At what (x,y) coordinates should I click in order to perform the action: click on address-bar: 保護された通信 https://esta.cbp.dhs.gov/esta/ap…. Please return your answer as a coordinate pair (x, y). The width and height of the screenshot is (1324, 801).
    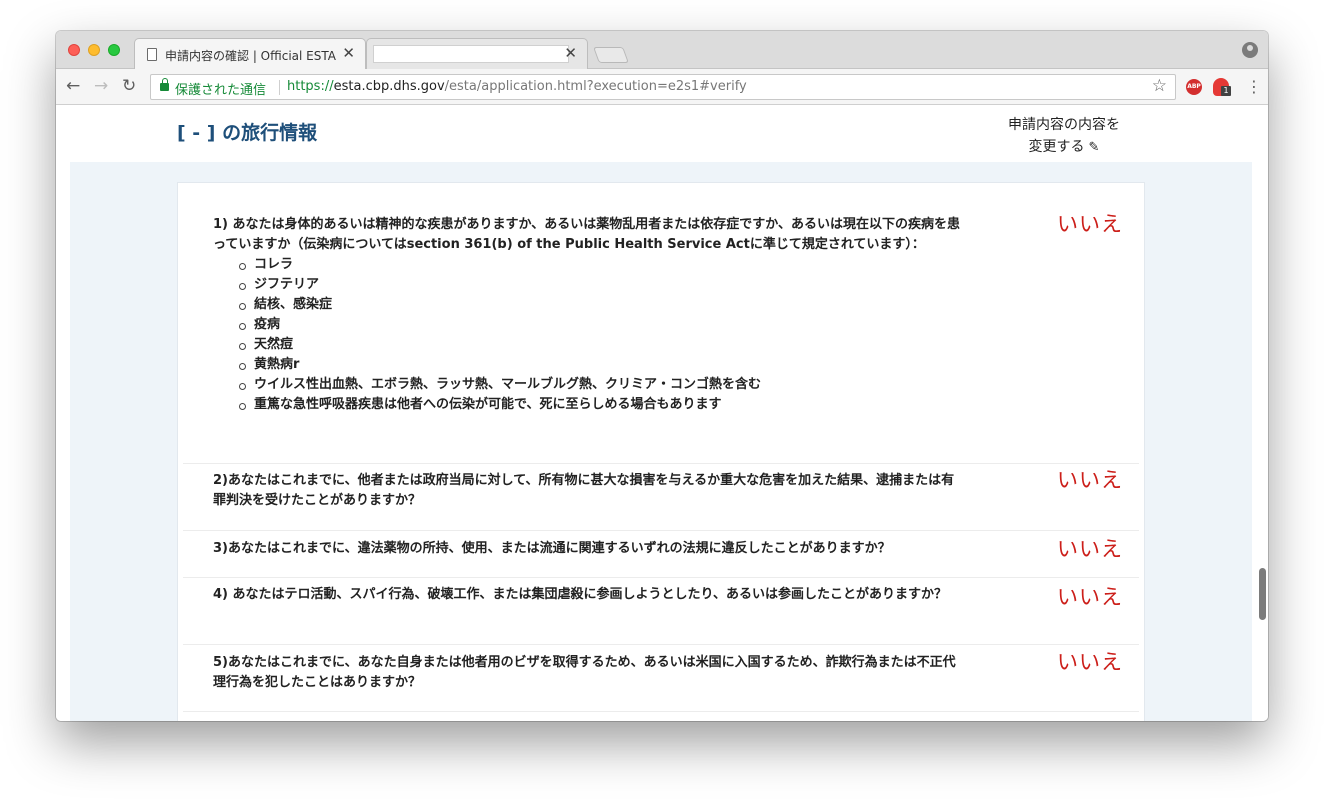
    Looking at the image, I should click on (663, 87).